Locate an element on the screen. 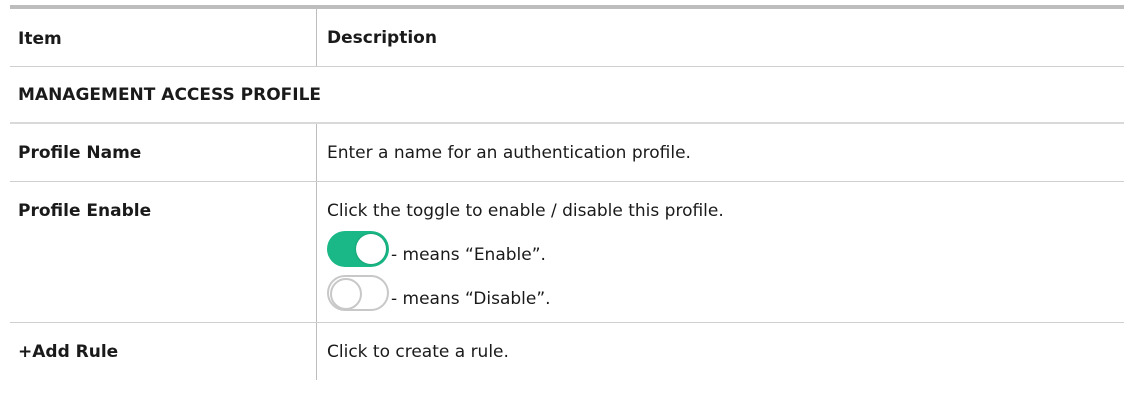 This screenshot has height=394, width=1124. toggle-off-text: - means “Disable”. is located at coordinates (471, 299).